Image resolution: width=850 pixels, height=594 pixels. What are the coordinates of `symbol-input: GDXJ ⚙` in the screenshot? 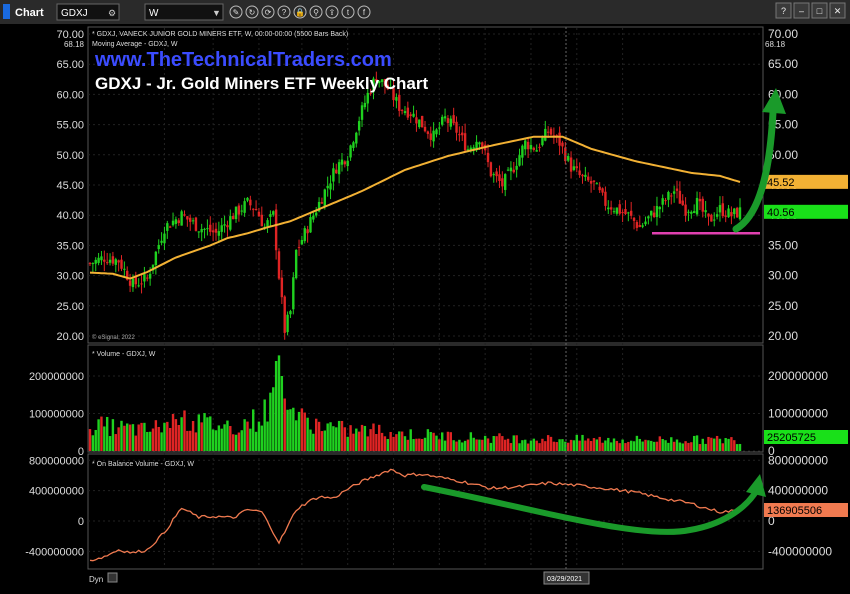 It's located at (88, 12).